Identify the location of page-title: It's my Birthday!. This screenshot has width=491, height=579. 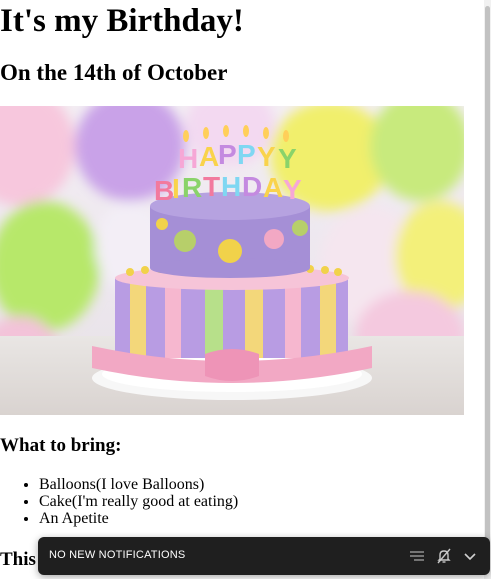
(122, 21).